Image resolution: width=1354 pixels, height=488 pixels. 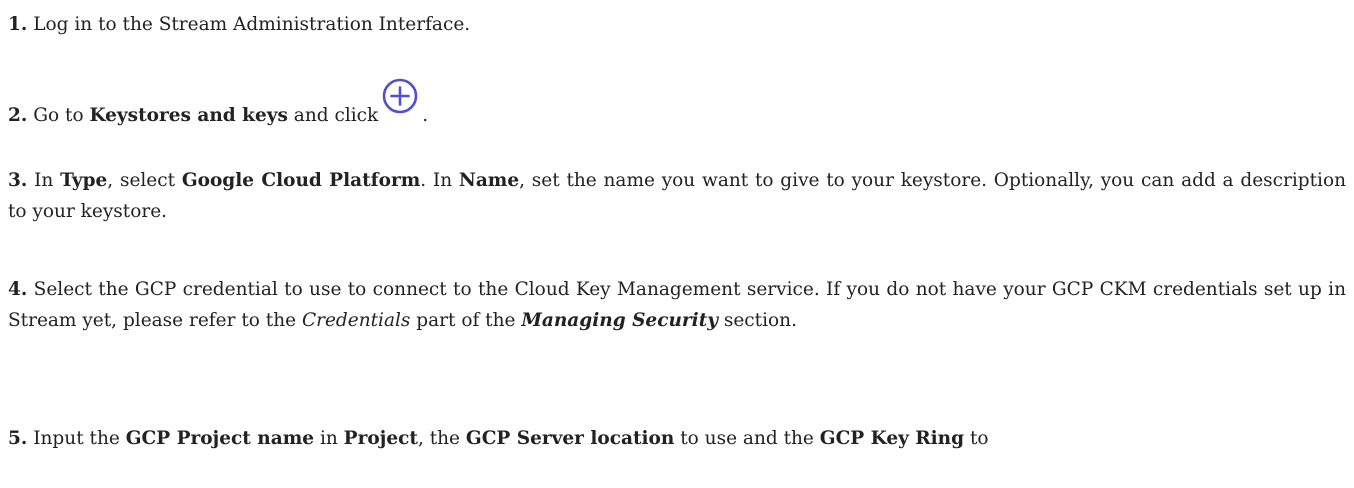 What do you see at coordinates (489, 180) in the screenshot?
I see `field-name-label: Name` at bounding box center [489, 180].